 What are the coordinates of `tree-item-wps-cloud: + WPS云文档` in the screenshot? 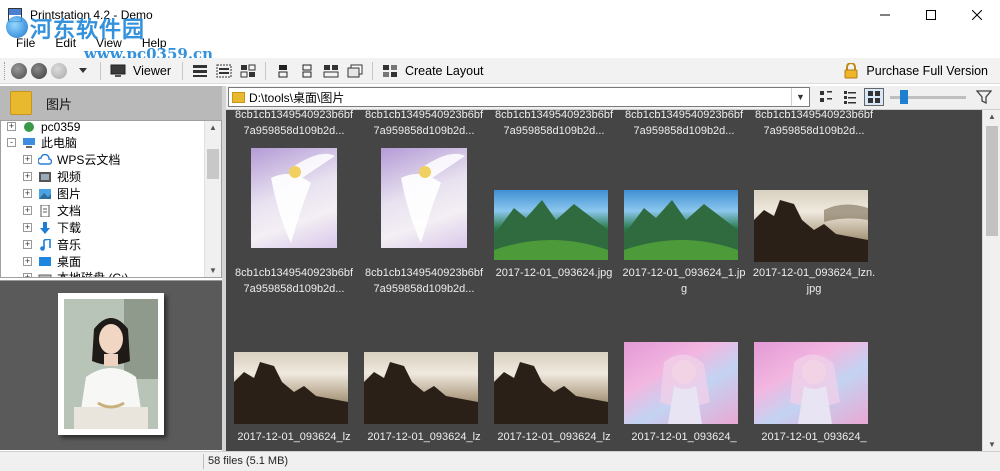 It's located at (71, 159).